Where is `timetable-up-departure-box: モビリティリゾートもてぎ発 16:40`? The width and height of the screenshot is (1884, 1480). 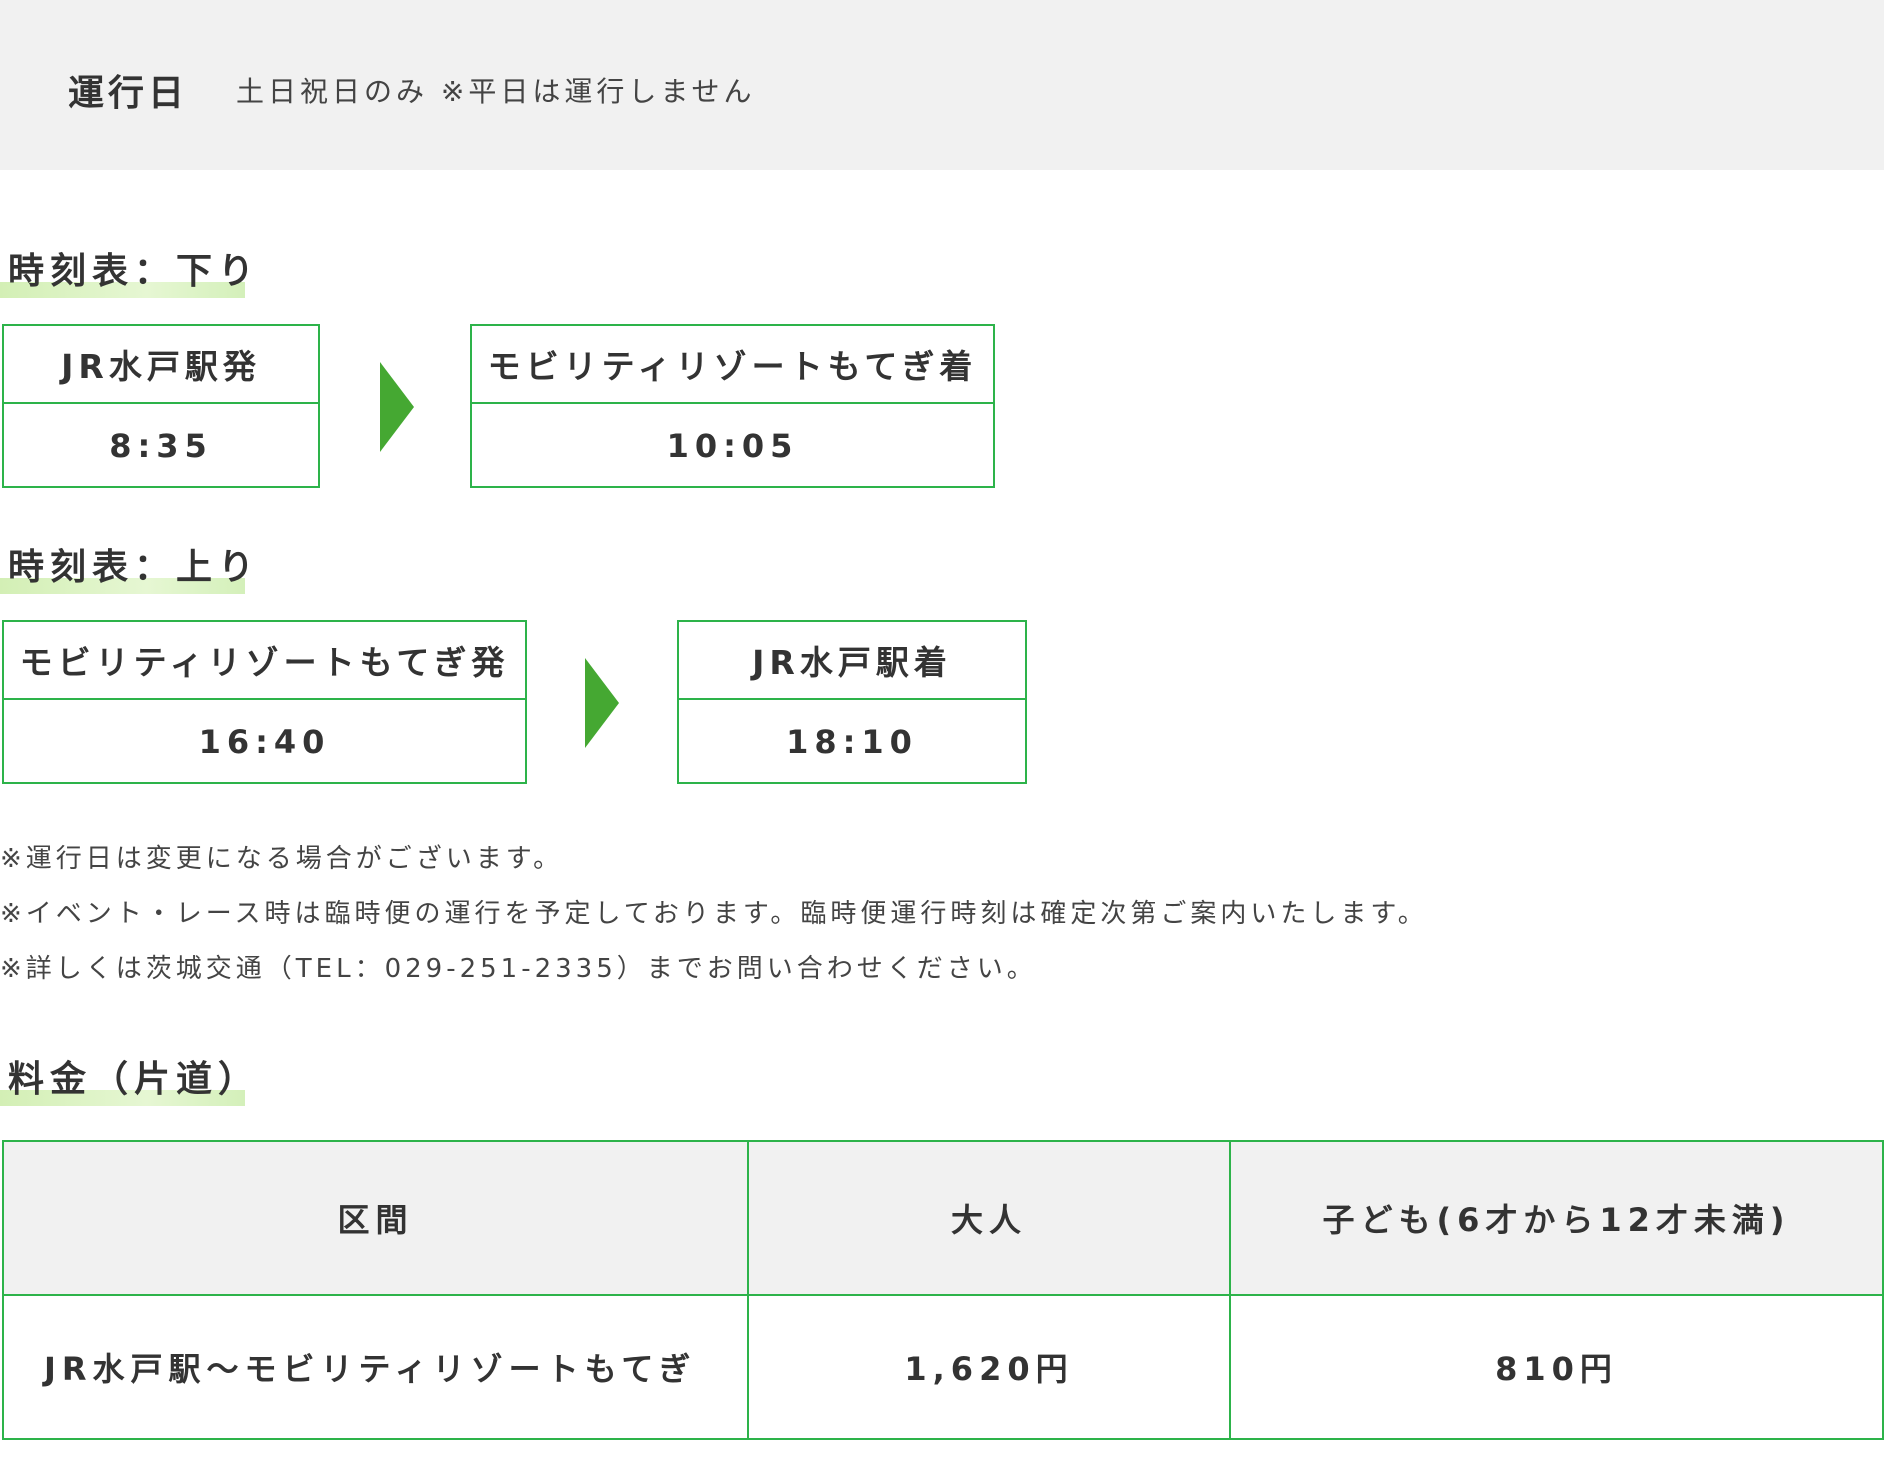 timetable-up-departure-box: モビリティリゾートもてぎ発 16:40 is located at coordinates (264, 702).